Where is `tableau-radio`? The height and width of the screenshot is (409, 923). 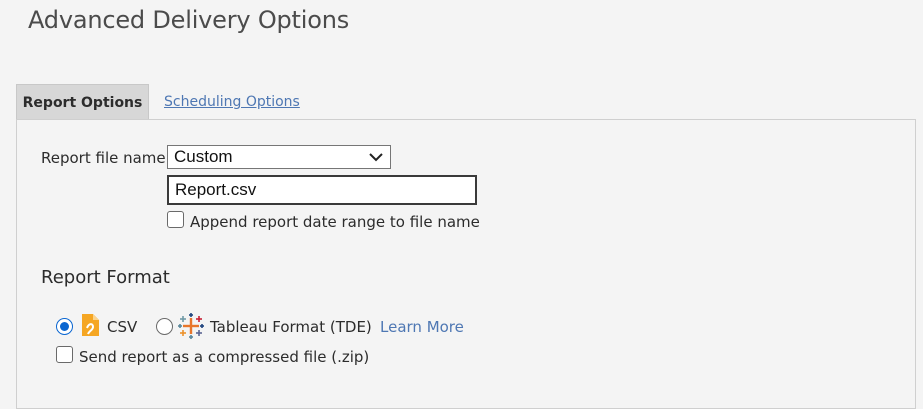
tableau-radio is located at coordinates (164, 326).